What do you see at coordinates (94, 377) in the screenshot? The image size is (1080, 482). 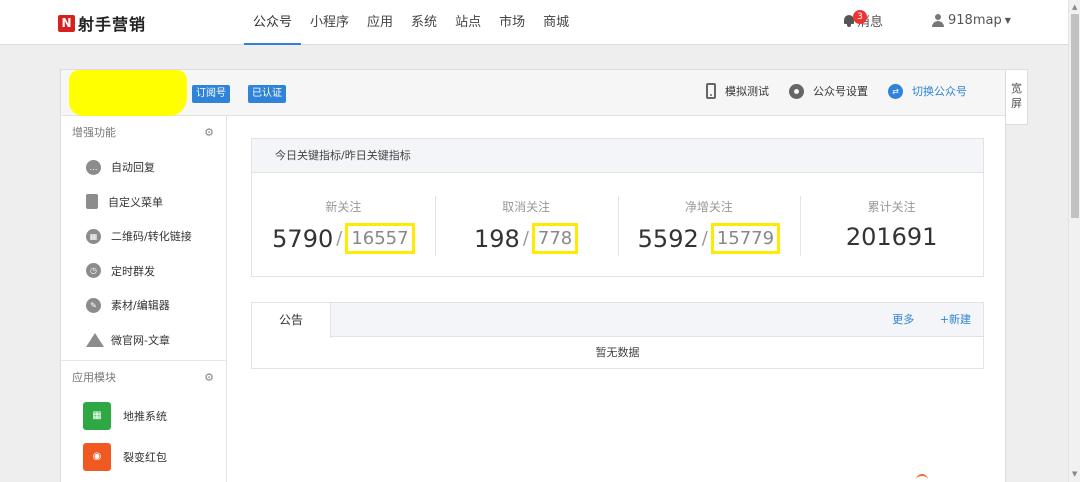 I see `apps-section-label: 应用模块` at bounding box center [94, 377].